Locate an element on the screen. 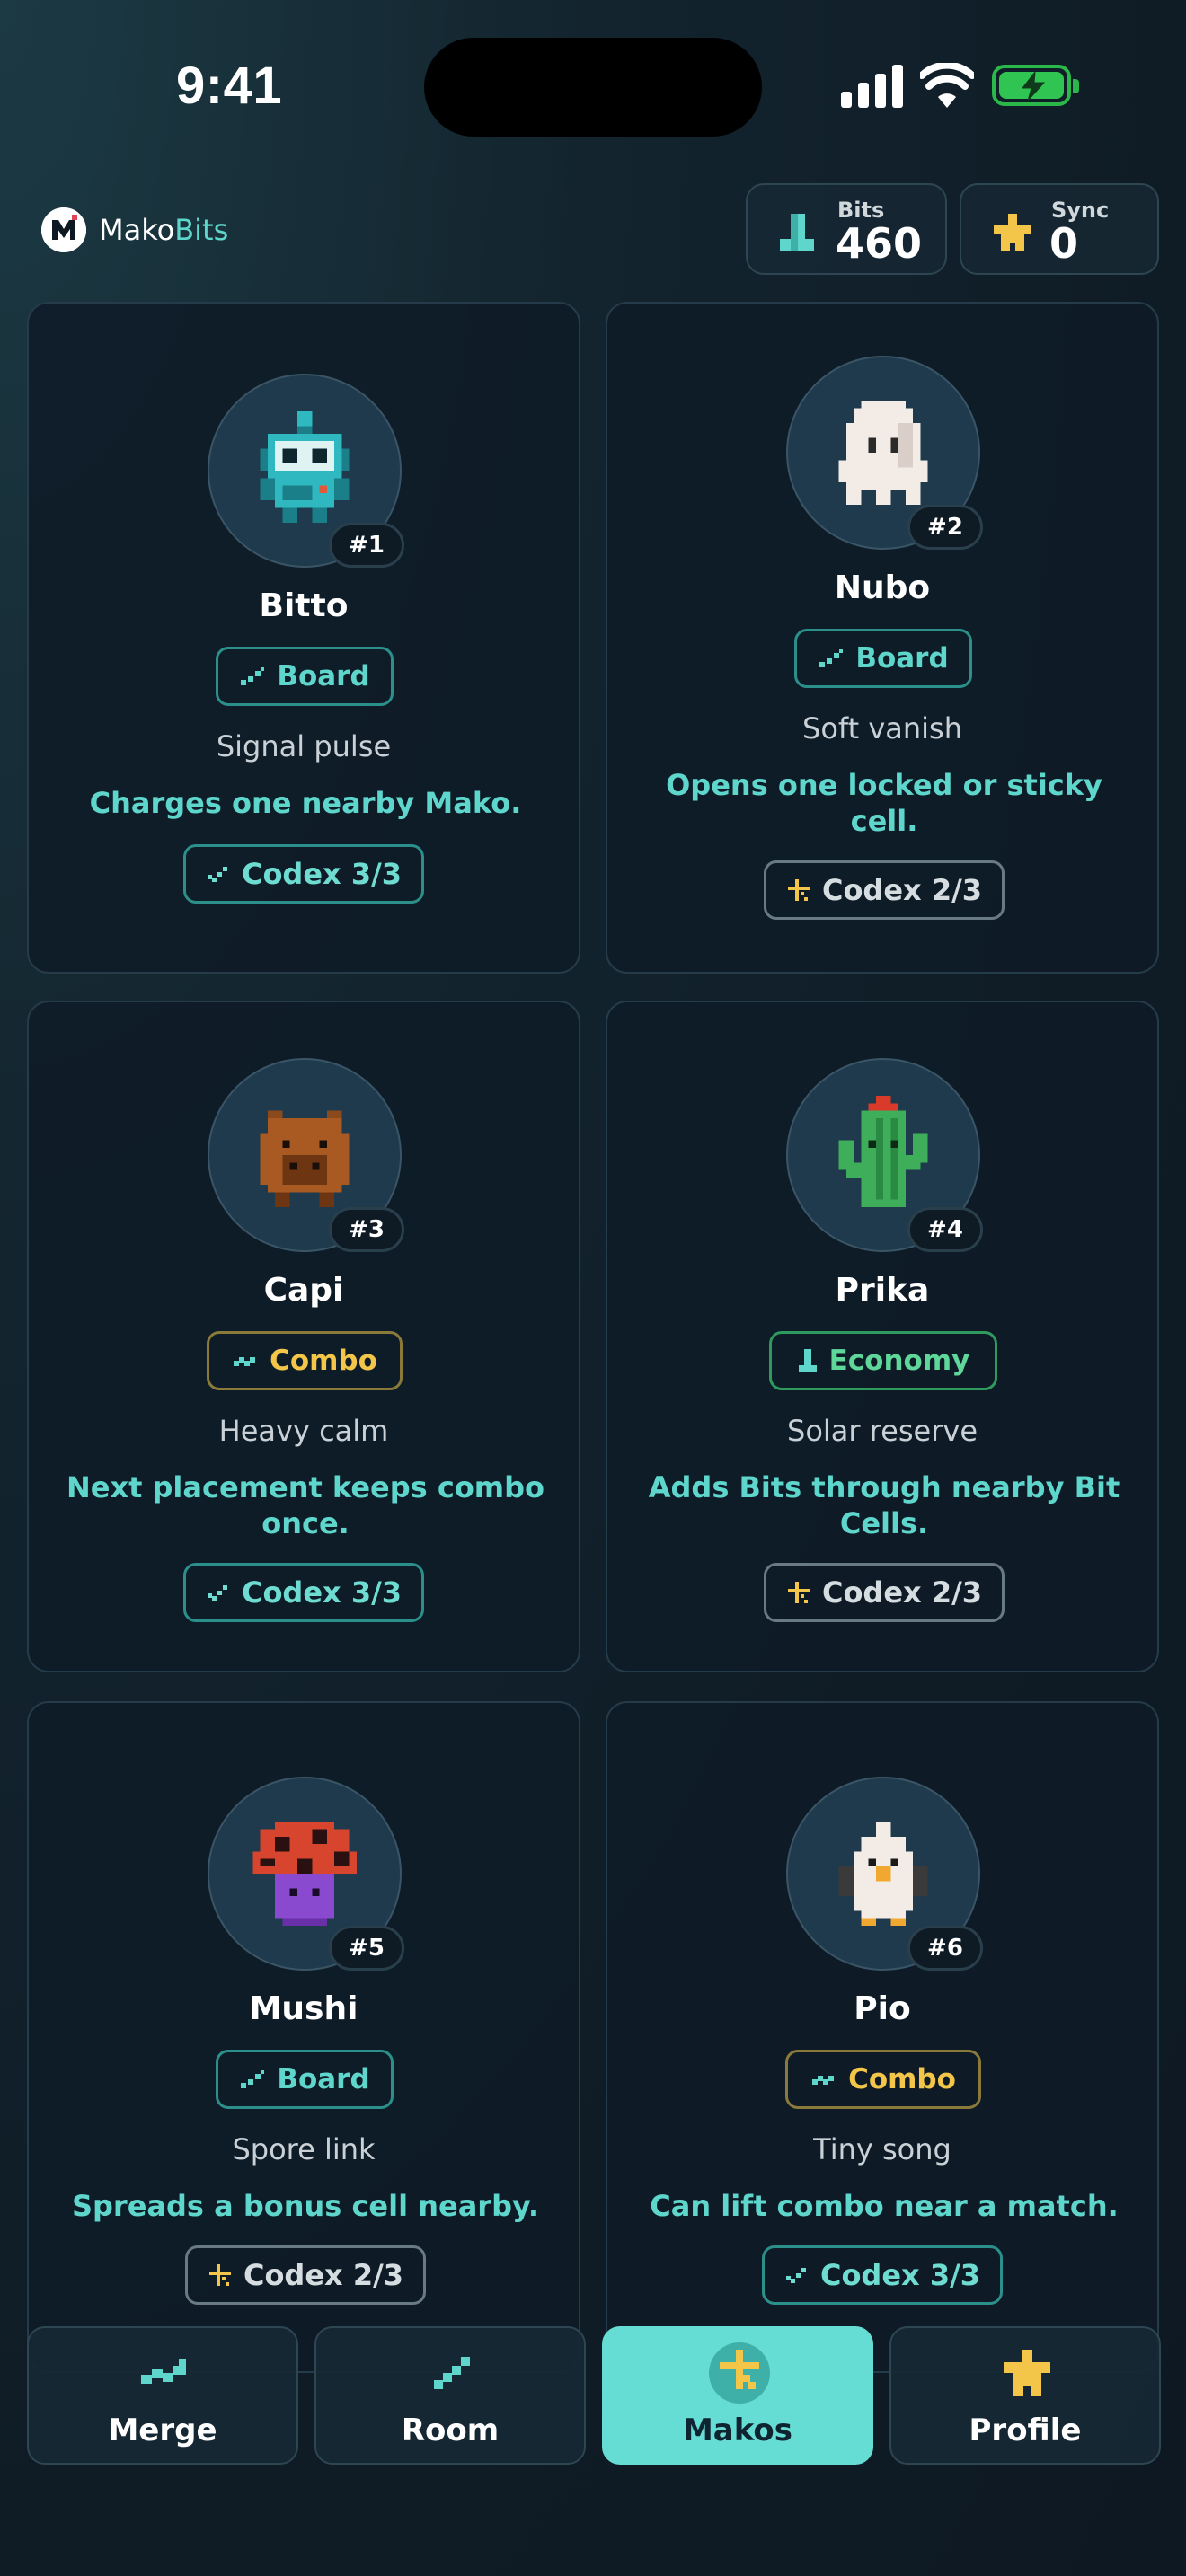 The width and height of the screenshot is (1186, 2576). cellular-signal-icon is located at coordinates (872, 86).